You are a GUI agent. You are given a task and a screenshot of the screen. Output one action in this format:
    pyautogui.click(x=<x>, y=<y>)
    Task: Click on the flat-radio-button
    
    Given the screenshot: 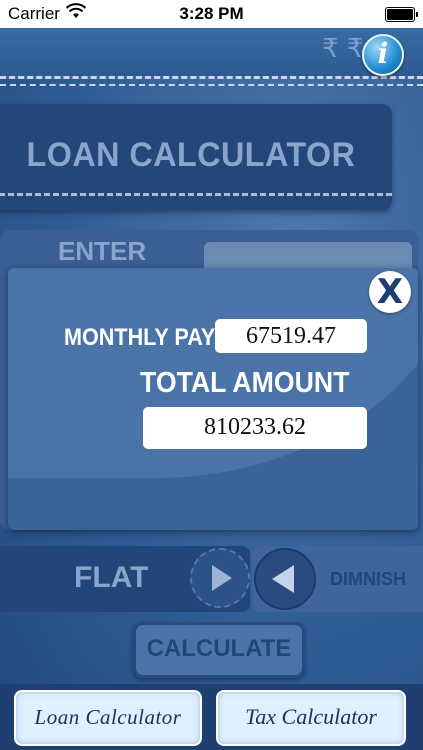 What is the action you would take?
    pyautogui.click(x=220, y=578)
    